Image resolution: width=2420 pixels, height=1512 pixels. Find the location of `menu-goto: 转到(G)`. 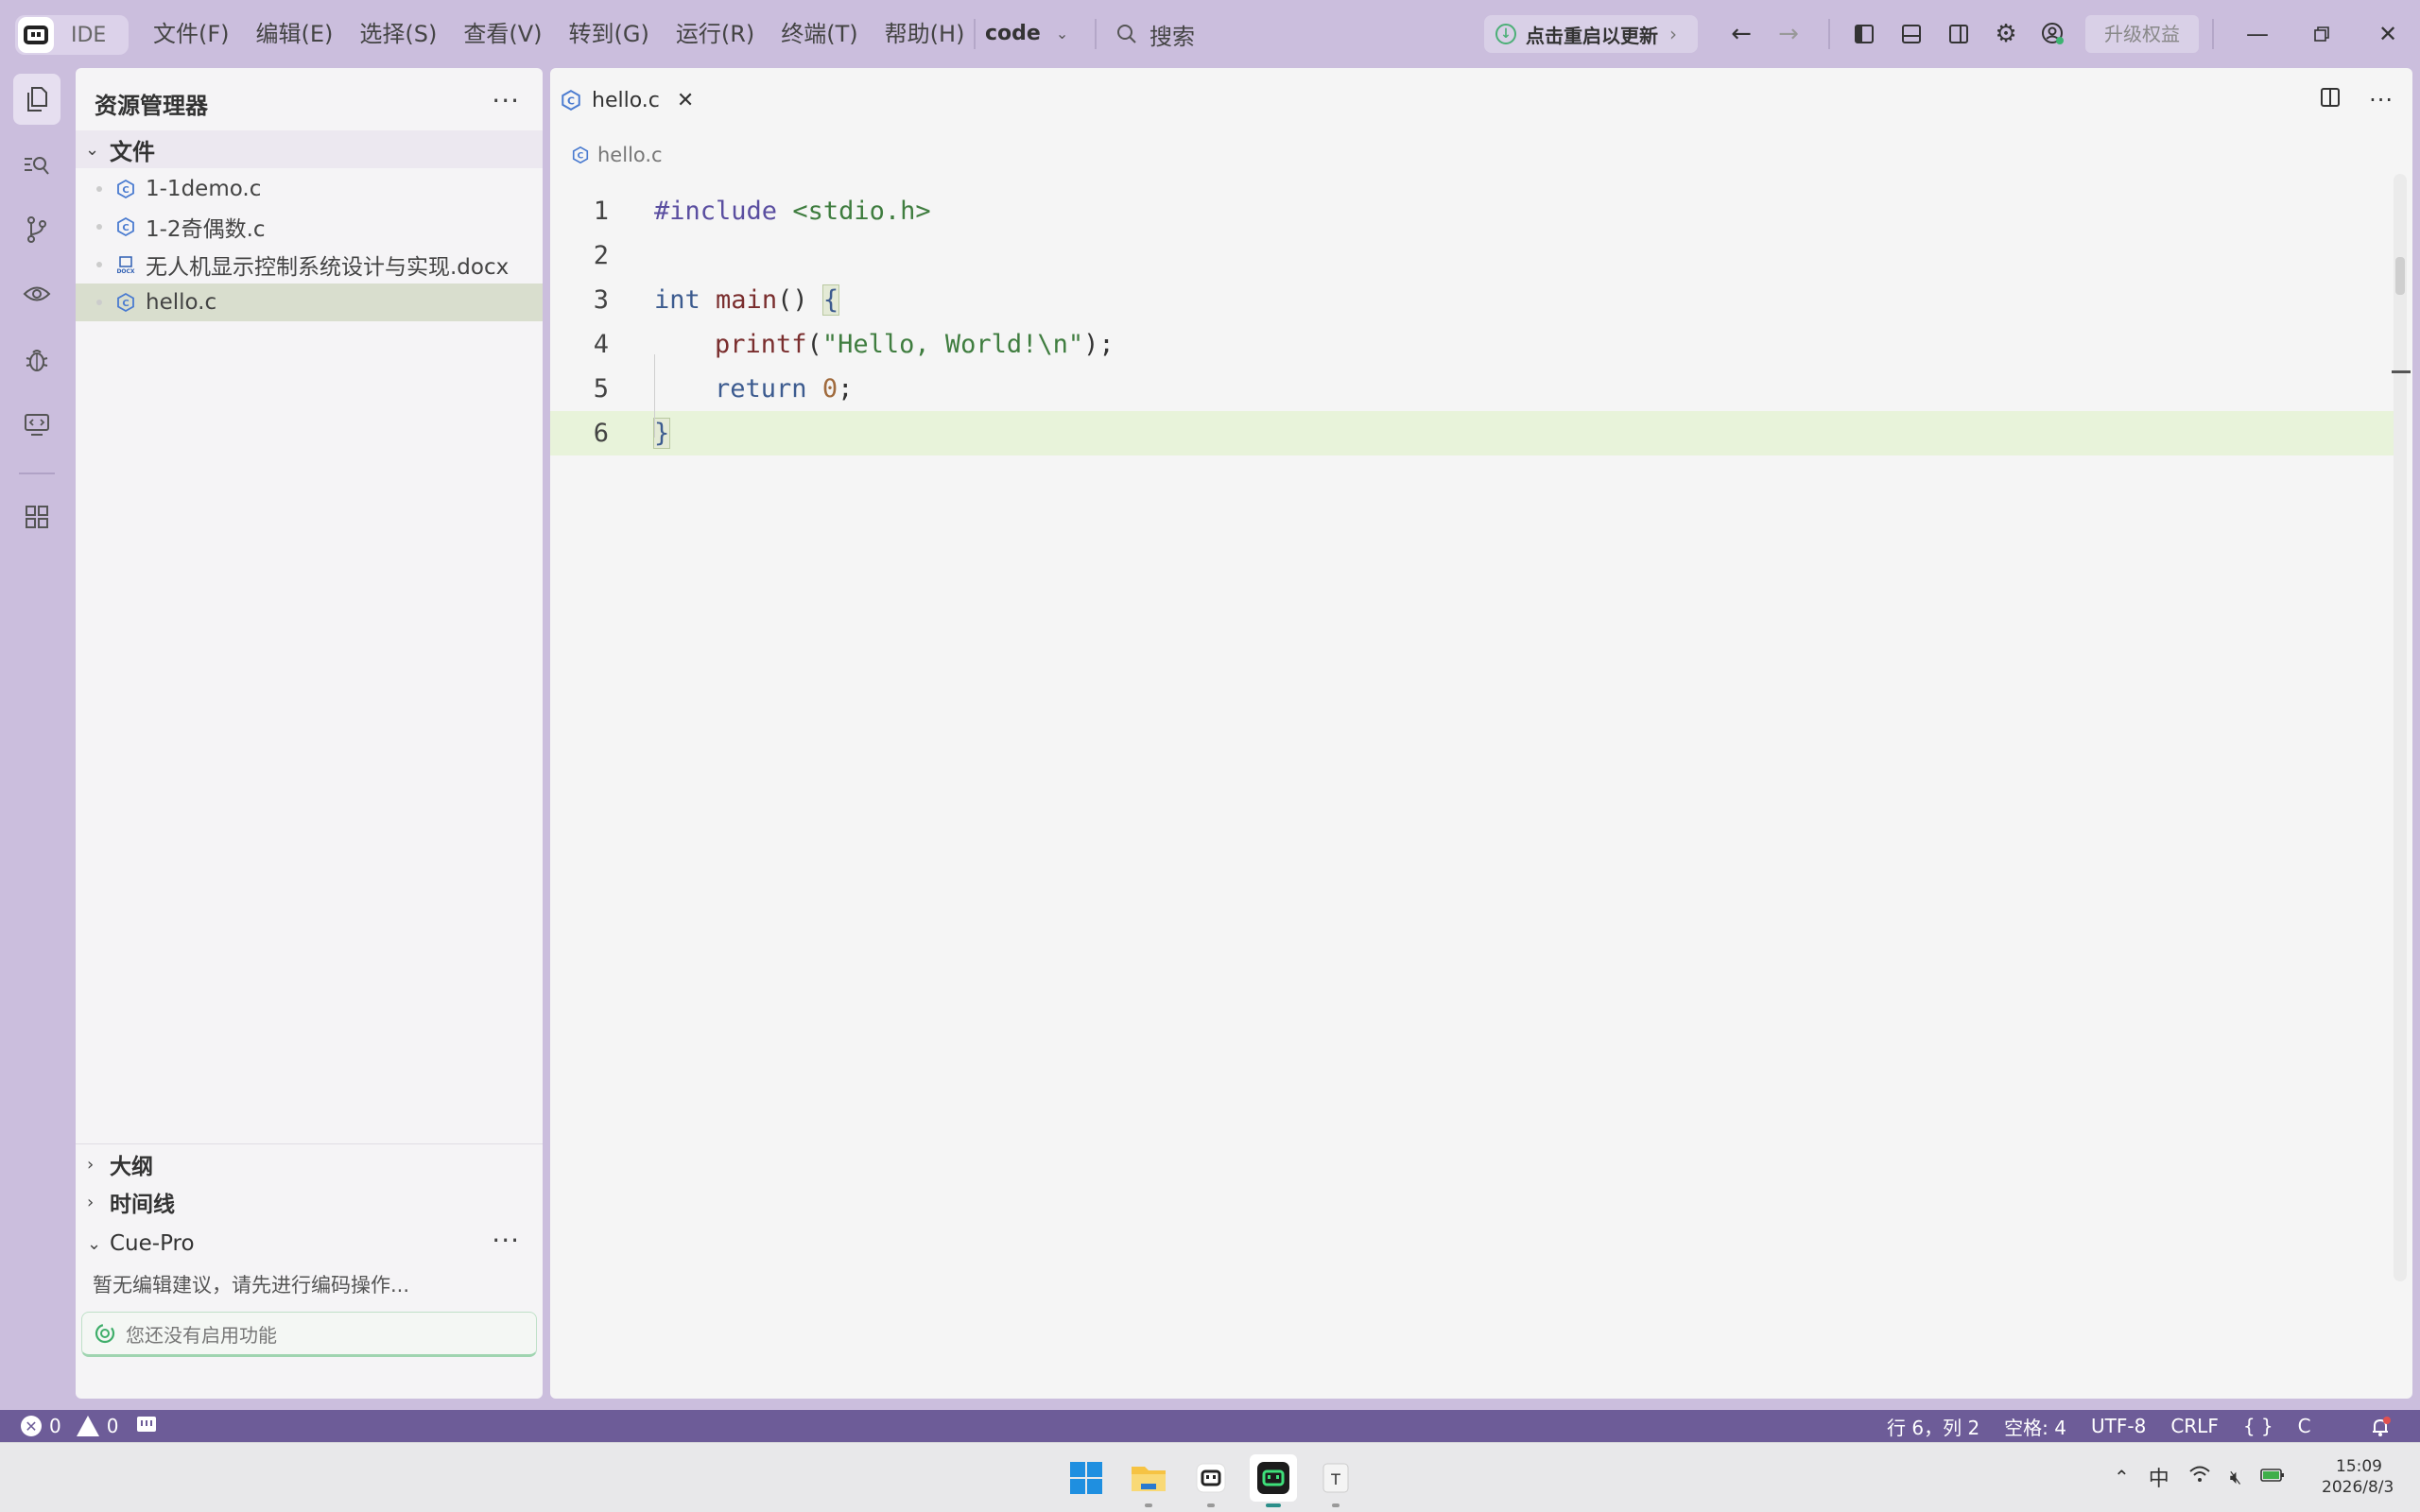

menu-goto: 转到(G) is located at coordinates (609, 34).